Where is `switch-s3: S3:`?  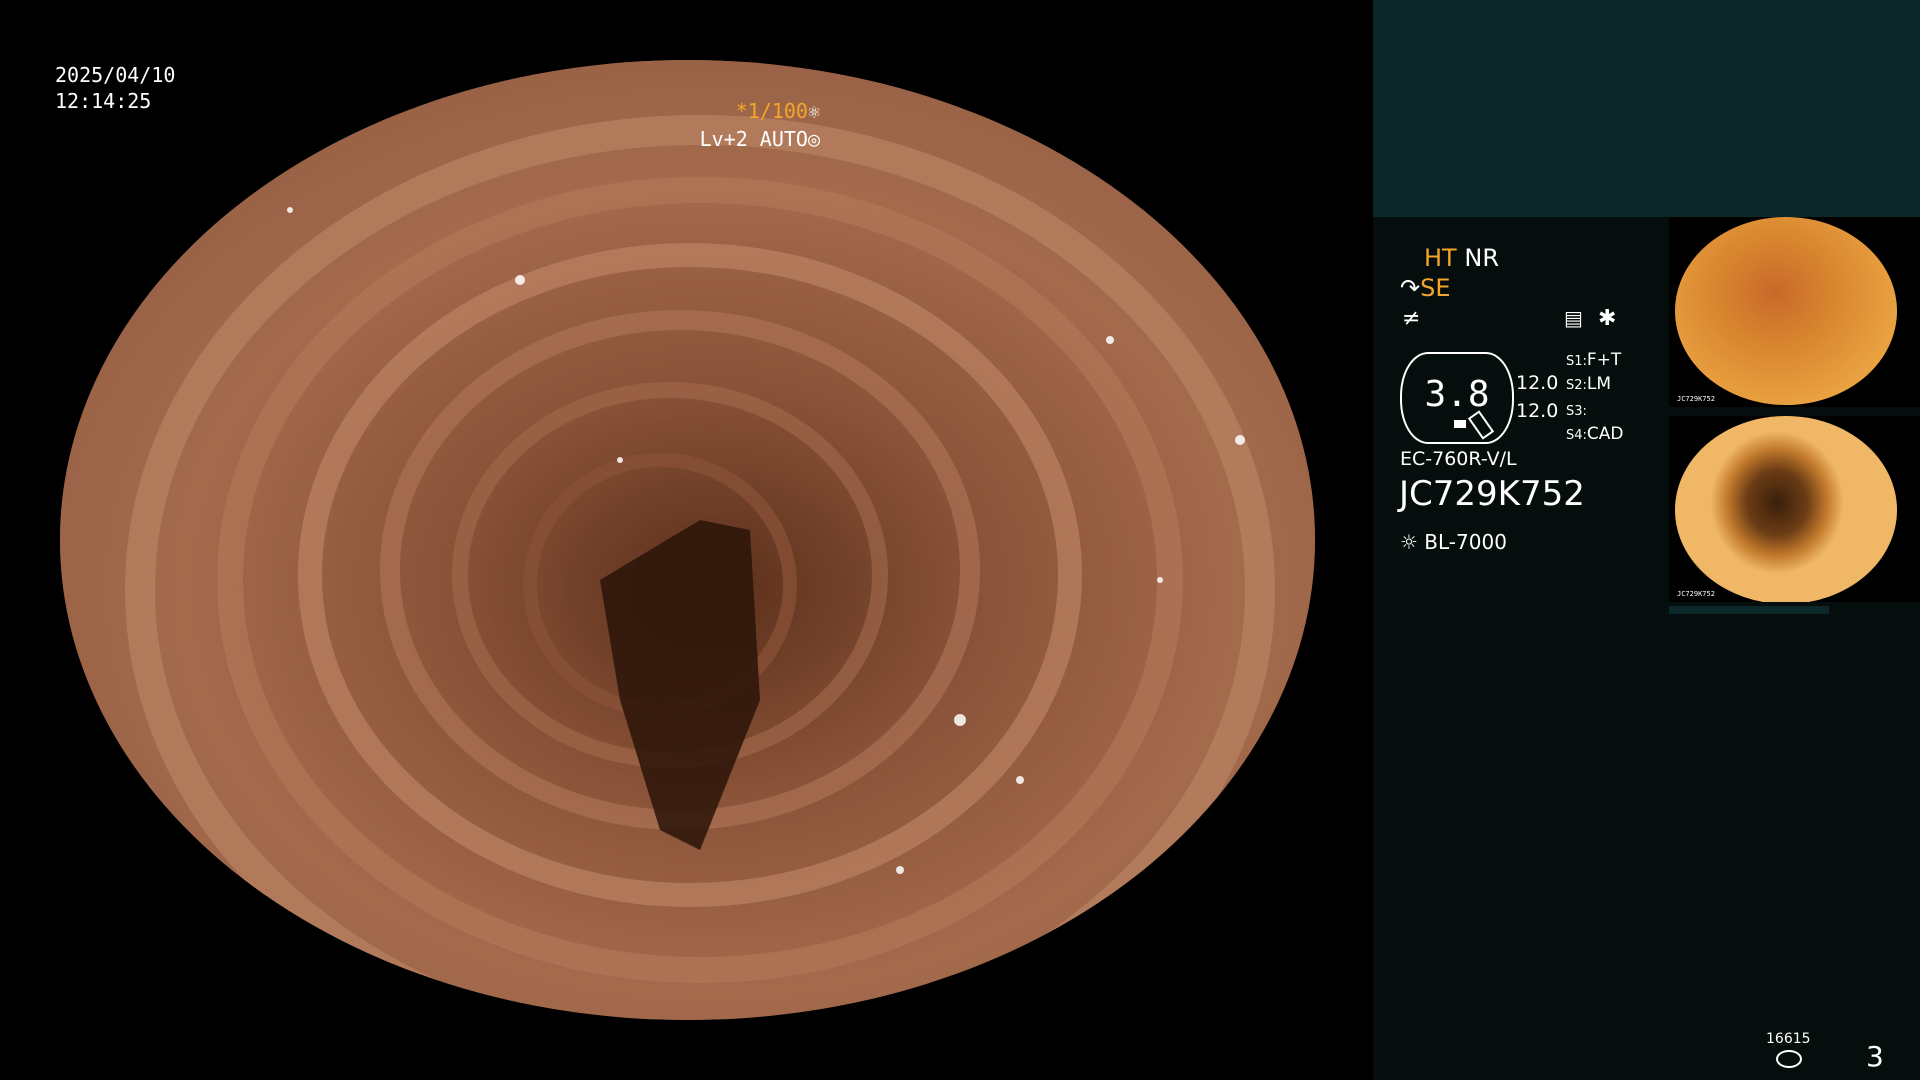 switch-s3: S3: is located at coordinates (1576, 410).